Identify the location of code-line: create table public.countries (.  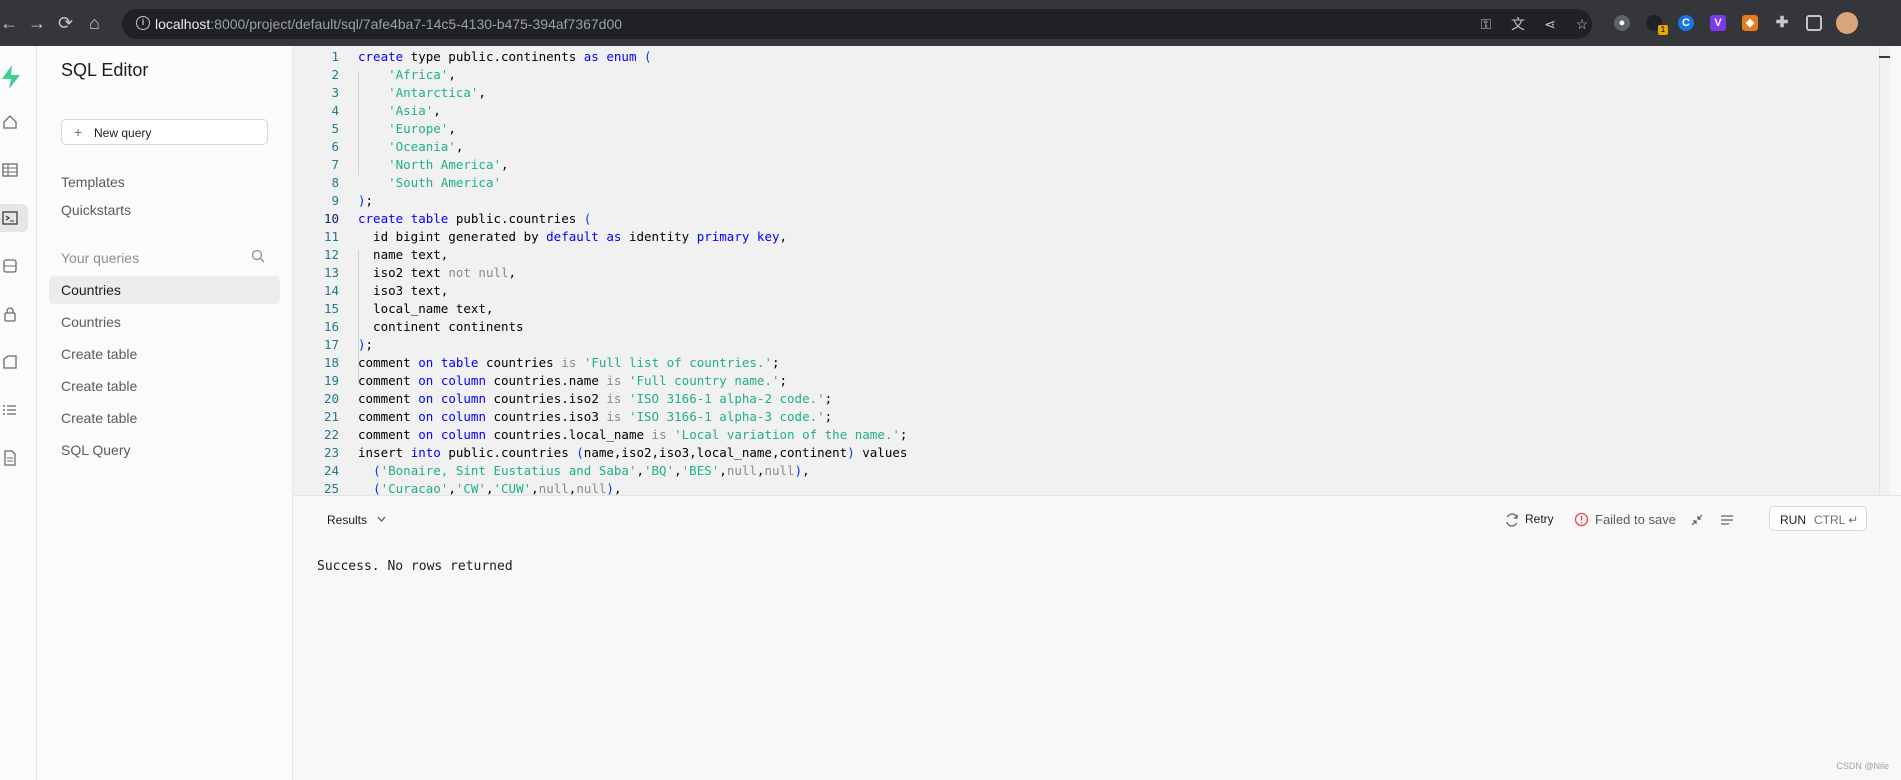
(475, 218).